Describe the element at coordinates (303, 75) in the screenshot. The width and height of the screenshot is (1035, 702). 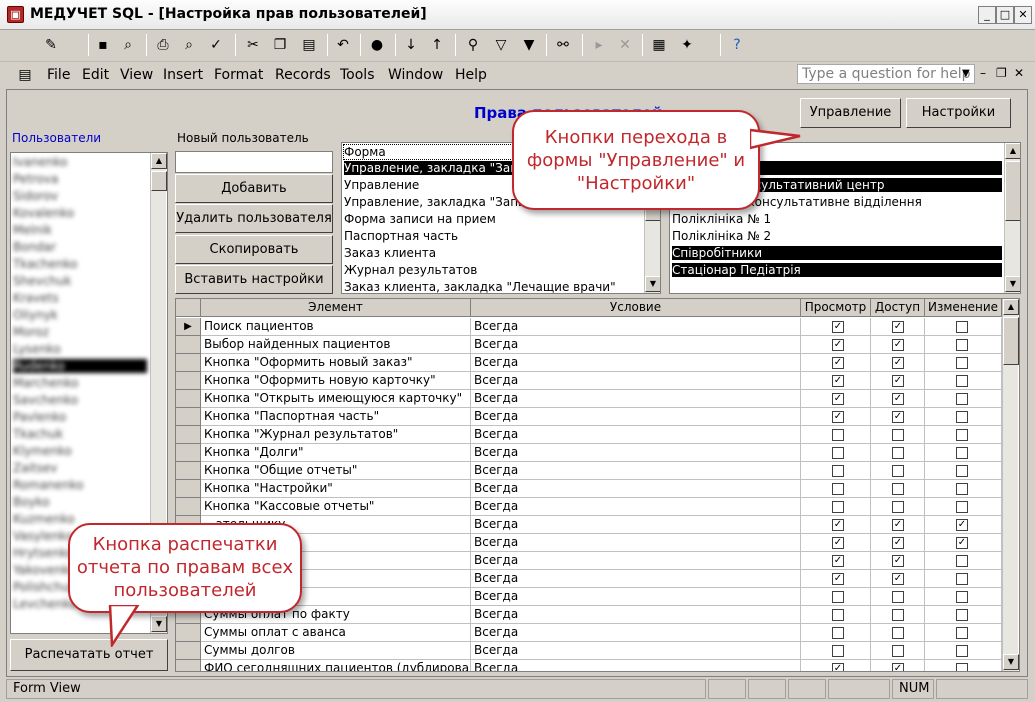
I see `menu-records: Records` at that location.